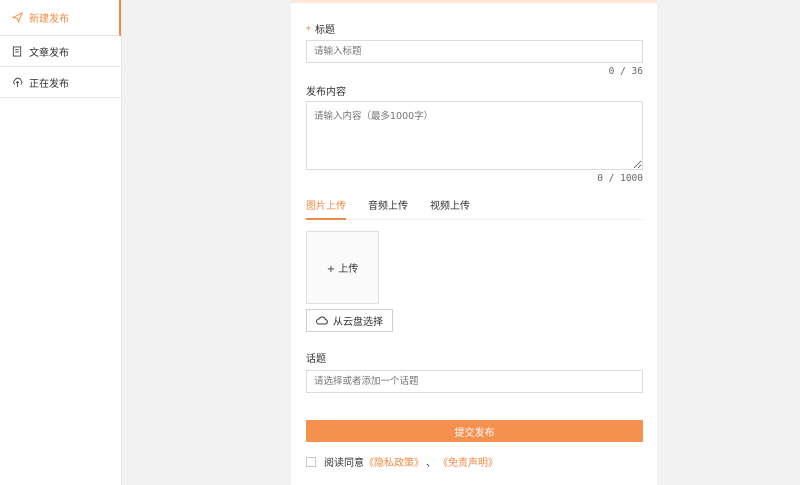 This screenshot has width=800, height=485. What do you see at coordinates (308, 30) in the screenshot?
I see `required-mark: *` at bounding box center [308, 30].